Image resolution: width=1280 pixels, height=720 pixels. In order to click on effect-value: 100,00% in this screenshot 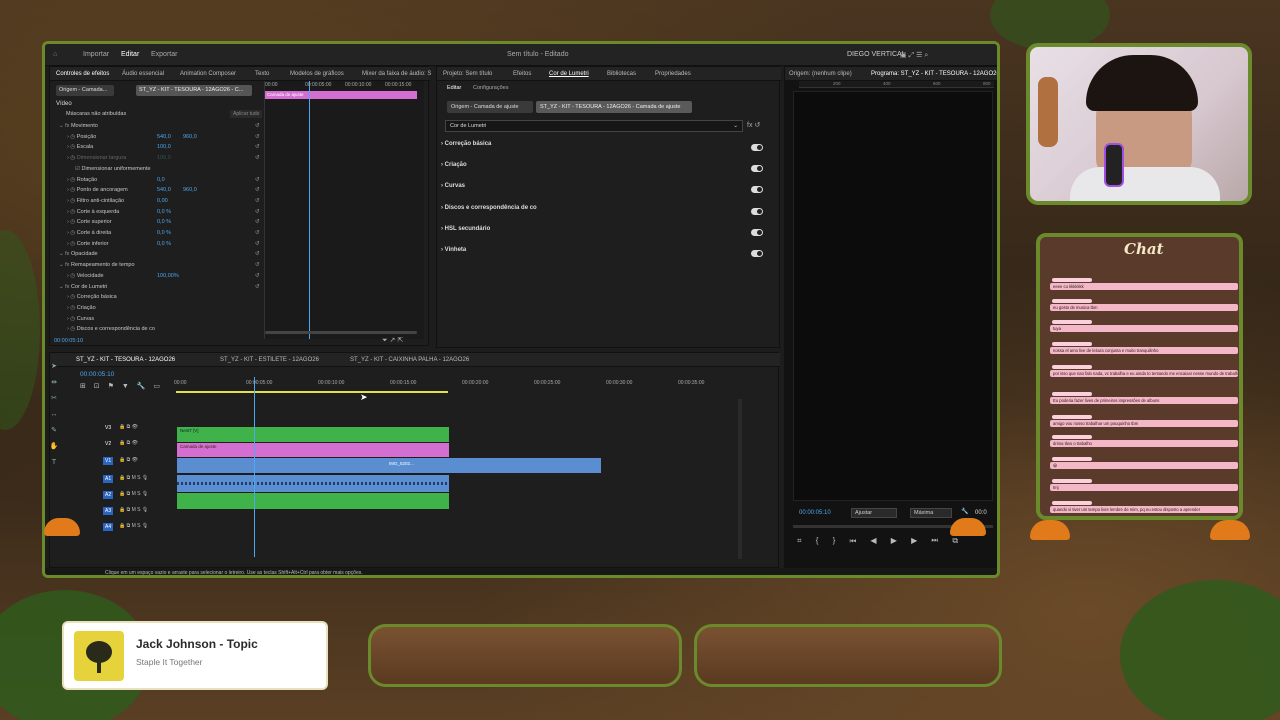, I will do `click(168, 276)`.